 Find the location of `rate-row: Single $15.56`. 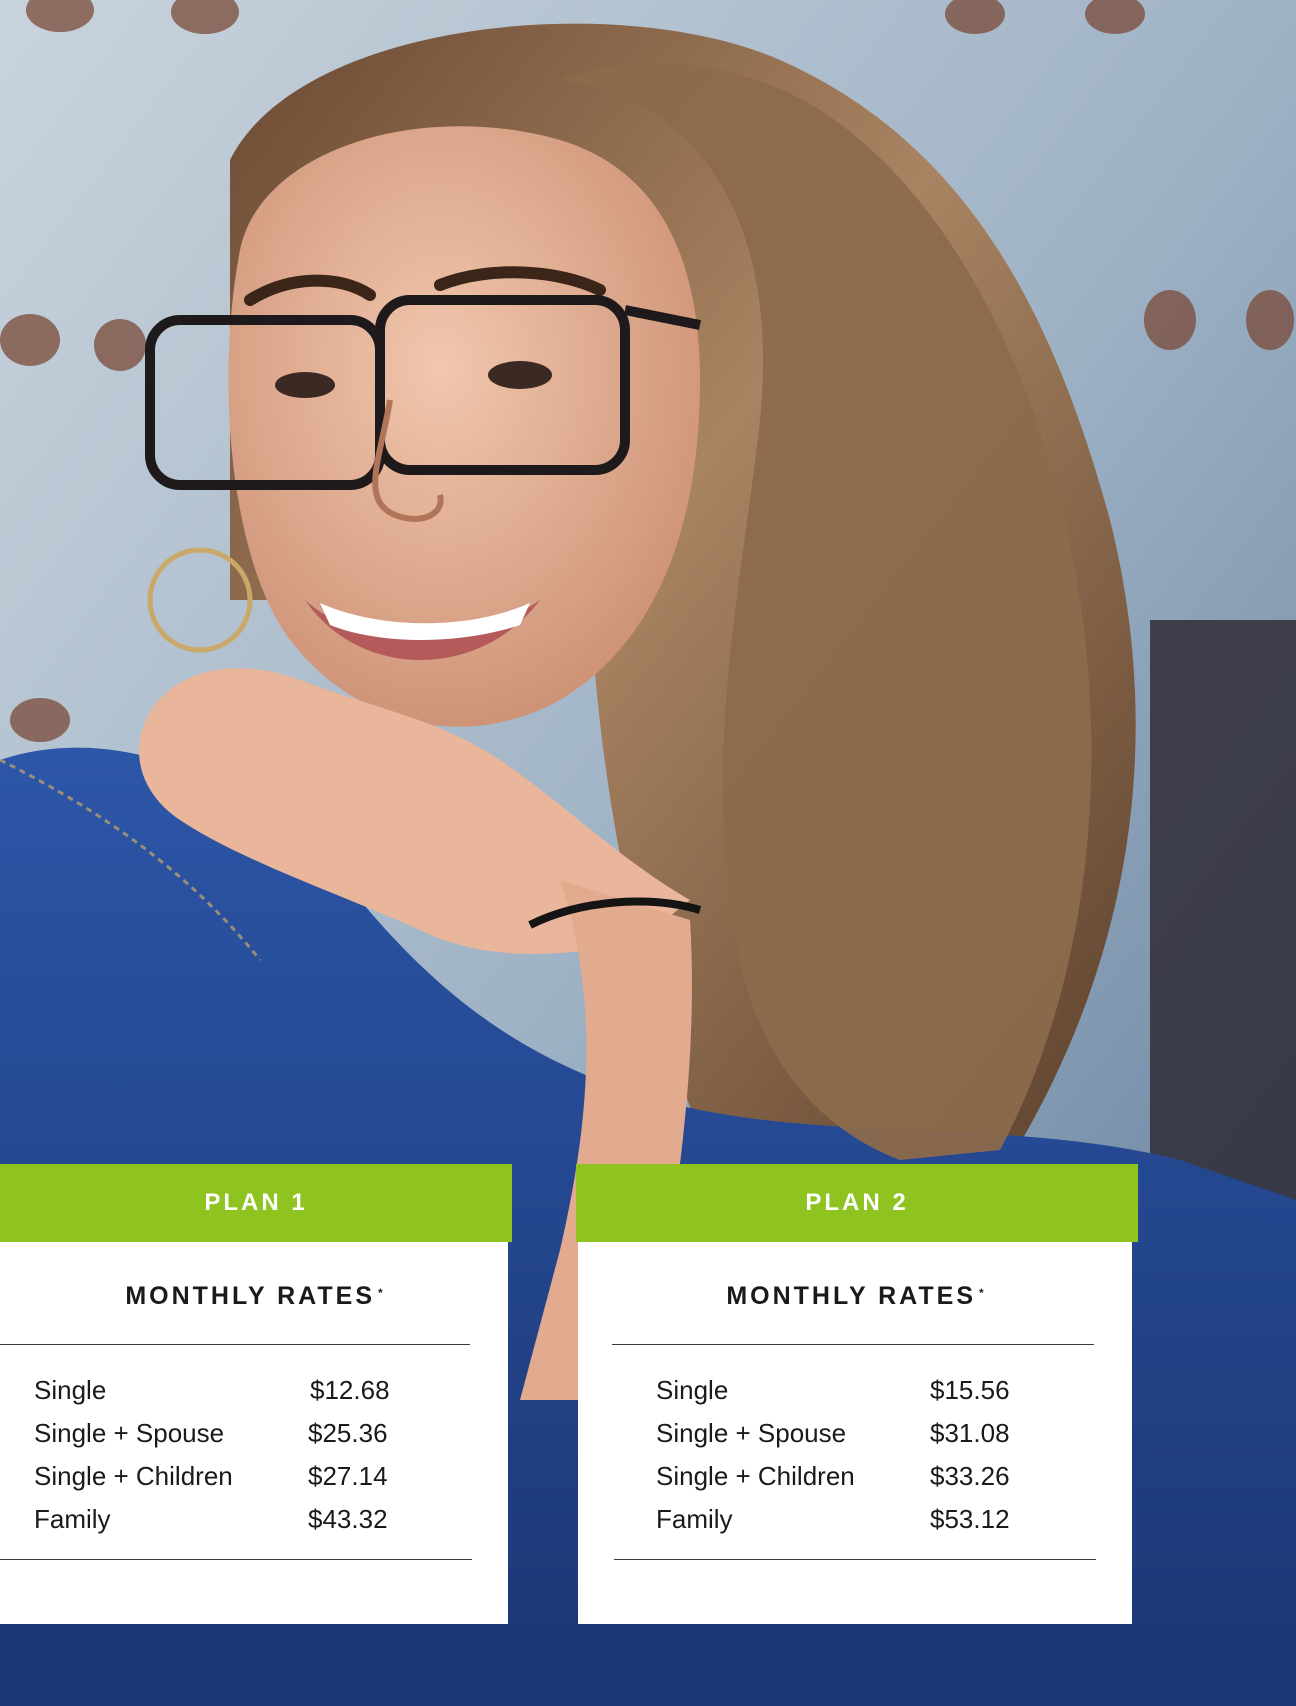

rate-row: Single $15.56 is located at coordinates (856, 1390).